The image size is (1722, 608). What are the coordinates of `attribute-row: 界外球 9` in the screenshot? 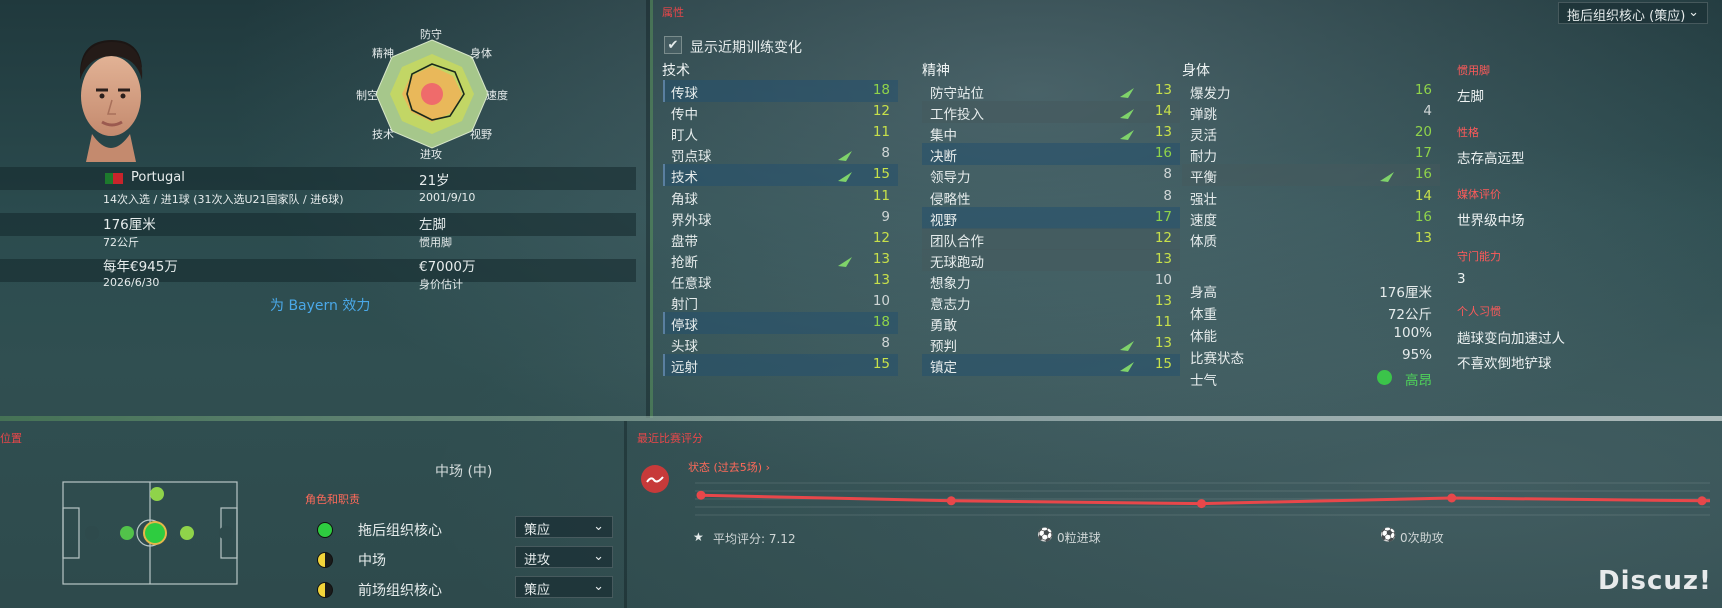 It's located at (780, 218).